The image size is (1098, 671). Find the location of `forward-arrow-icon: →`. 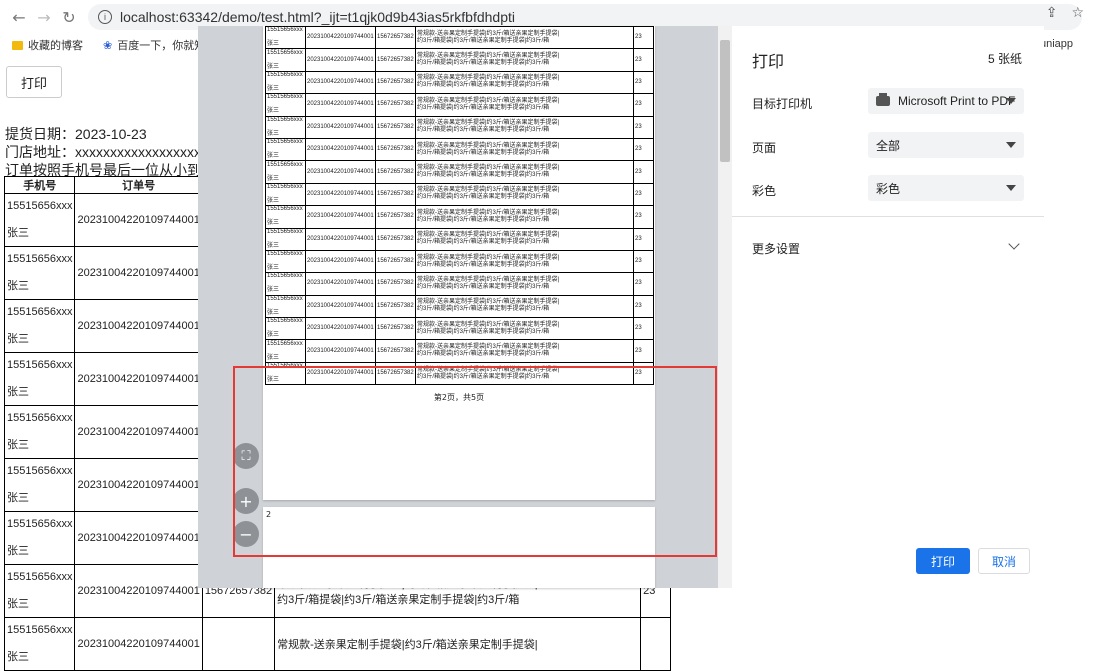

forward-arrow-icon: → is located at coordinates (44, 17).